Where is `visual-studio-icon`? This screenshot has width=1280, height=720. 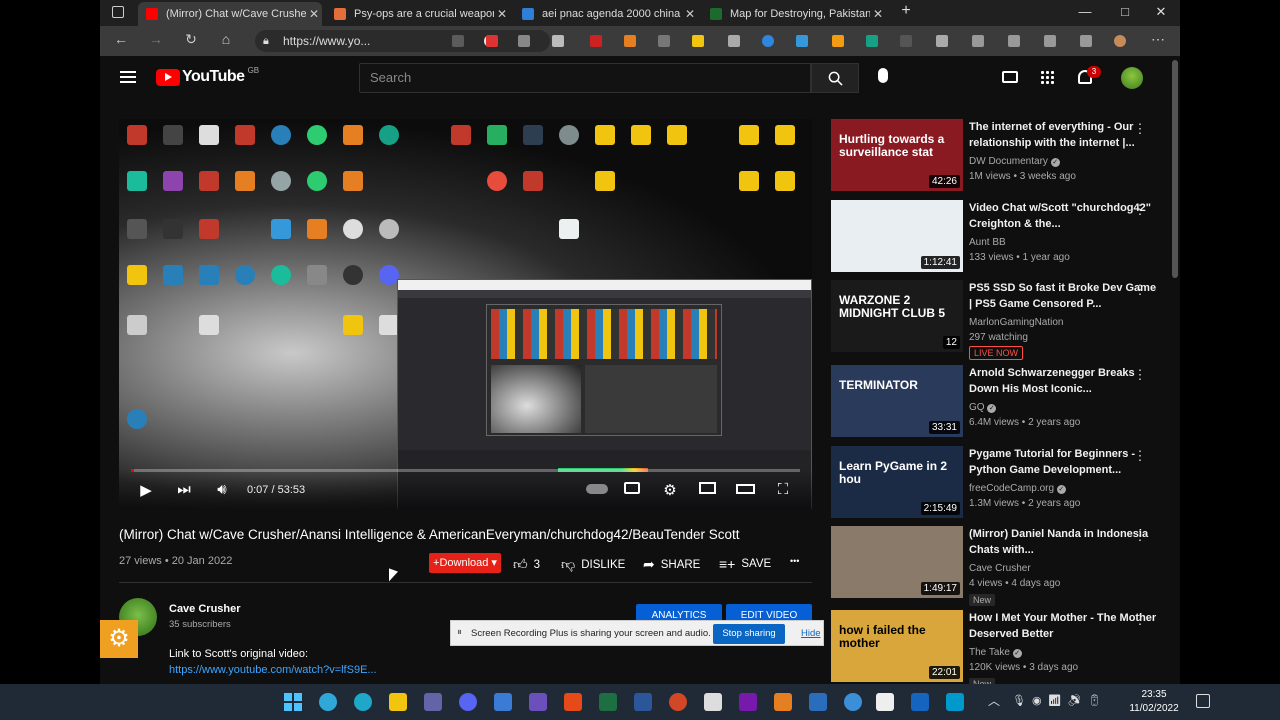 visual-studio-icon is located at coordinates (538, 702).